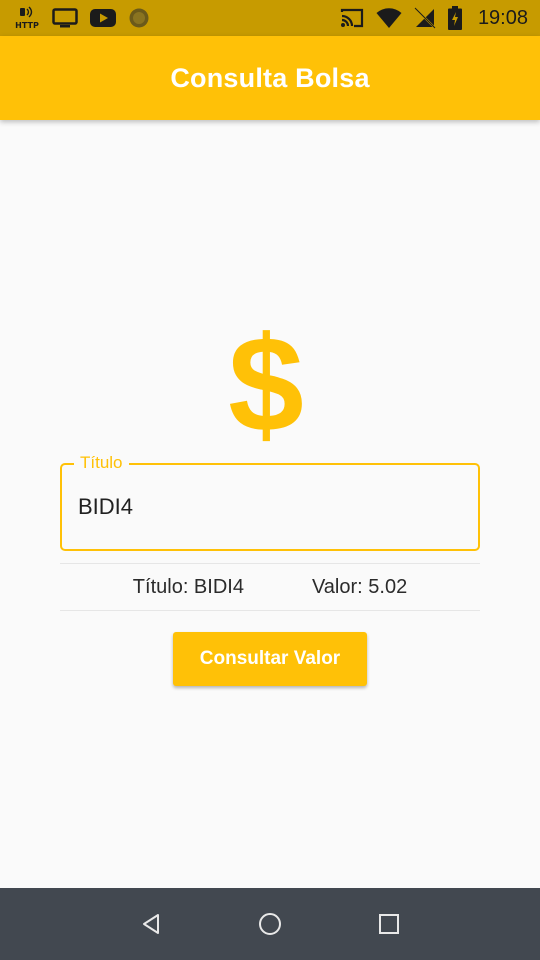 The height and width of the screenshot is (960, 540). Describe the element at coordinates (502, 17) in the screenshot. I see `status-time: 19:08` at that location.